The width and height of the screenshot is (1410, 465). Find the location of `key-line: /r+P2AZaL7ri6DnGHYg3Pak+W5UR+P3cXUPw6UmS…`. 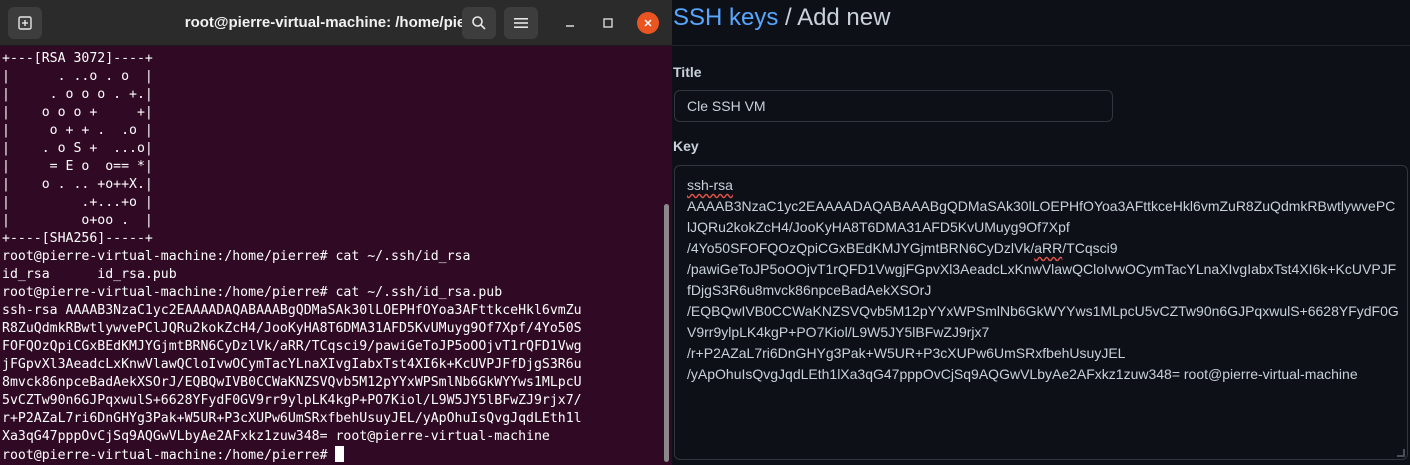

key-line: /r+P2AZaL7ri6DnGHYg3Pak+W5UR+P3cXUPw6UmS… is located at coordinates (906, 353).